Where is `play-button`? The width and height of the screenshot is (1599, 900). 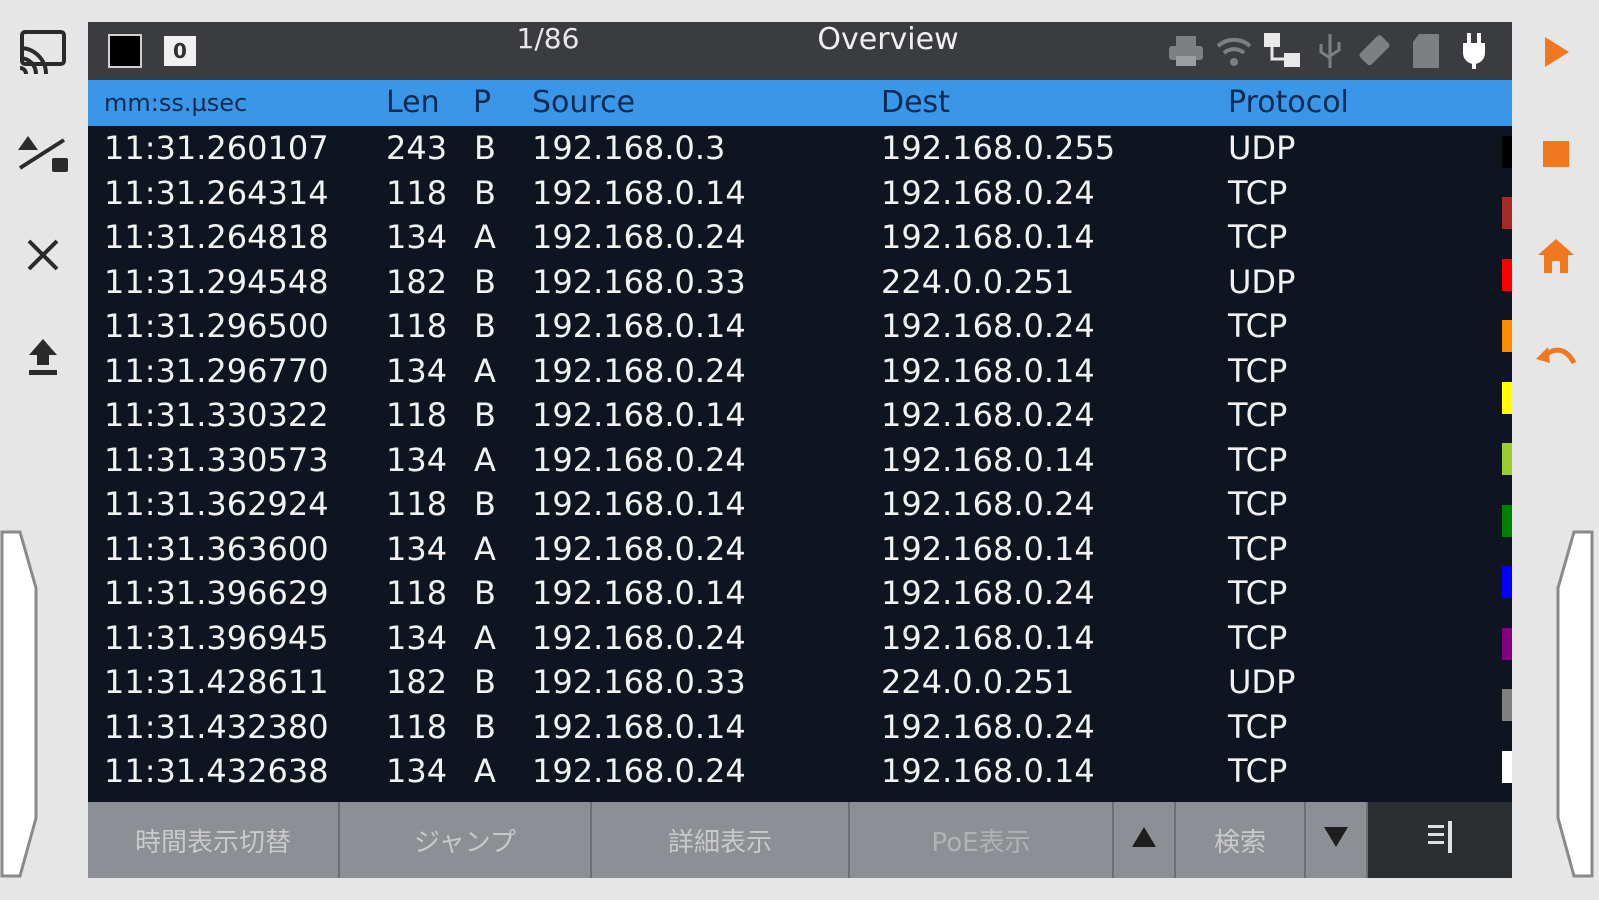
play-button is located at coordinates (1556, 54).